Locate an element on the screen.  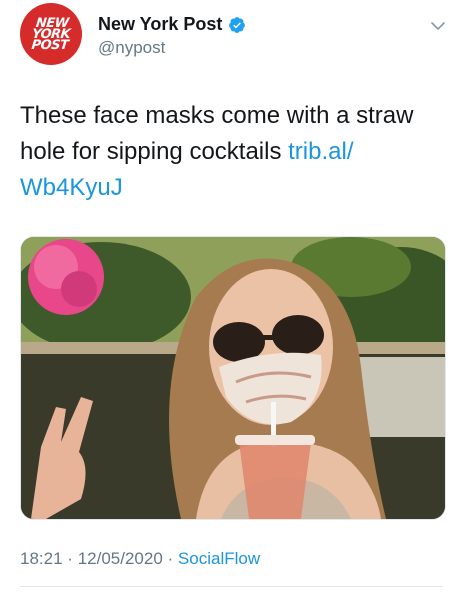
nypost-logo: NEW YORK POST is located at coordinates (50, 34).